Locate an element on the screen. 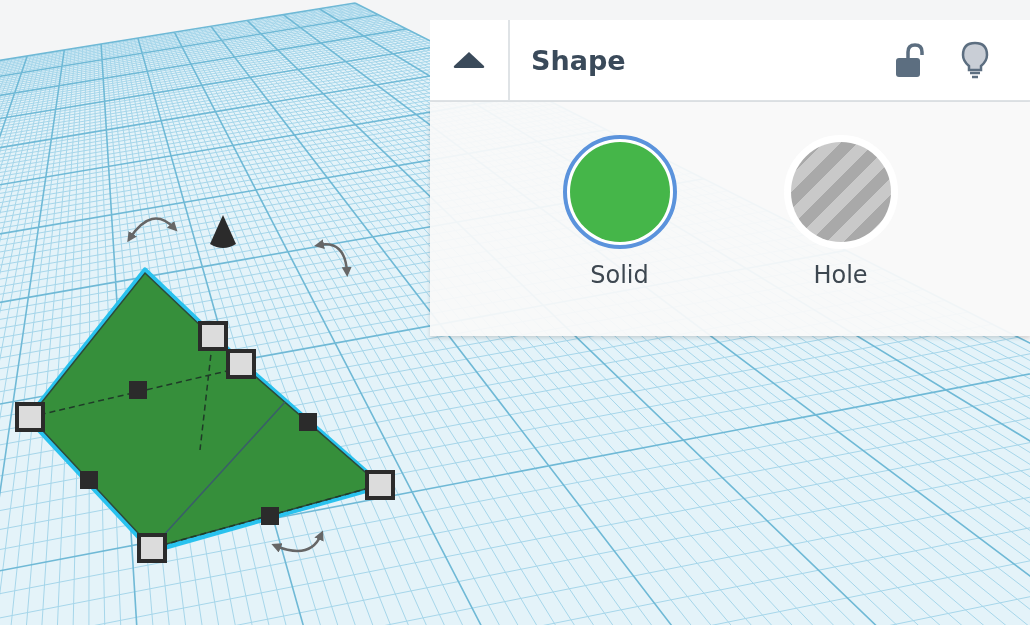 The width and height of the screenshot is (1030, 625). lock-open-icon is located at coordinates (909, 60).